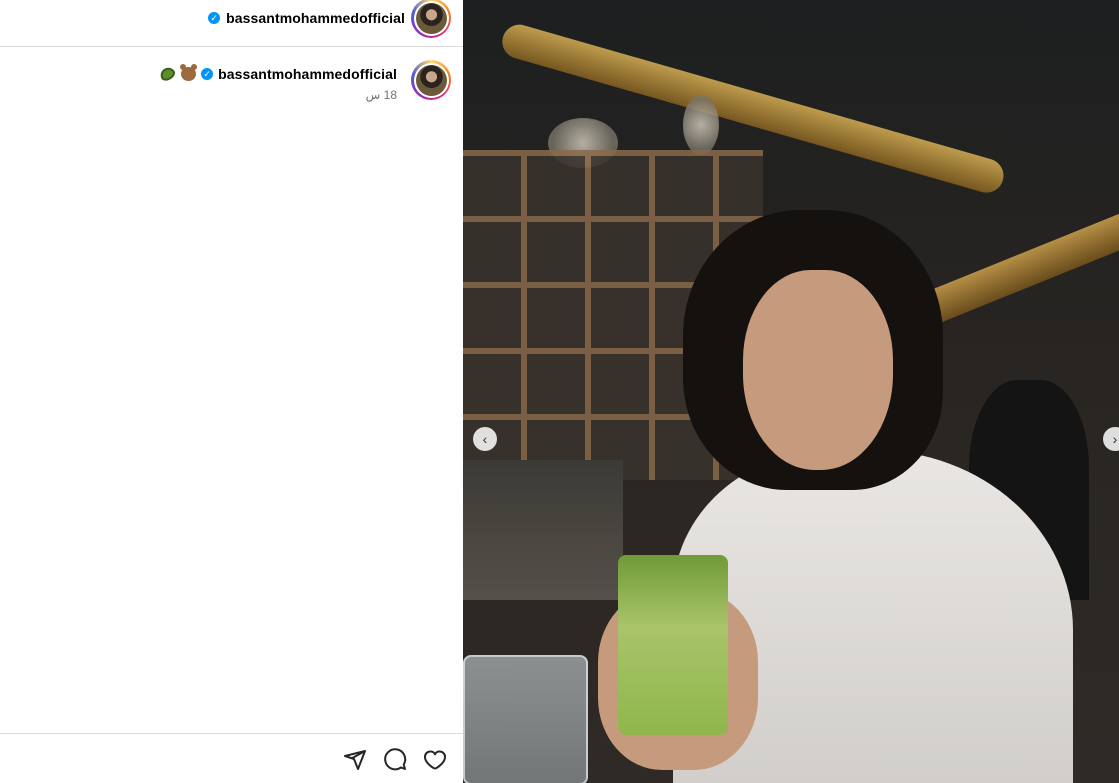 Image resolution: width=1119 pixels, height=783 pixels. What do you see at coordinates (673, 645) in the screenshot?
I see `photo-drink-glass` at bounding box center [673, 645].